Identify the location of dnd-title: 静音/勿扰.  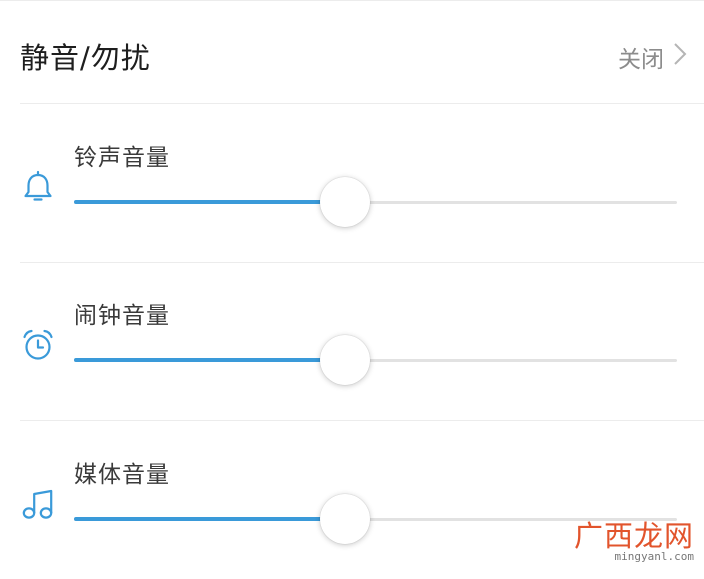
(85, 58).